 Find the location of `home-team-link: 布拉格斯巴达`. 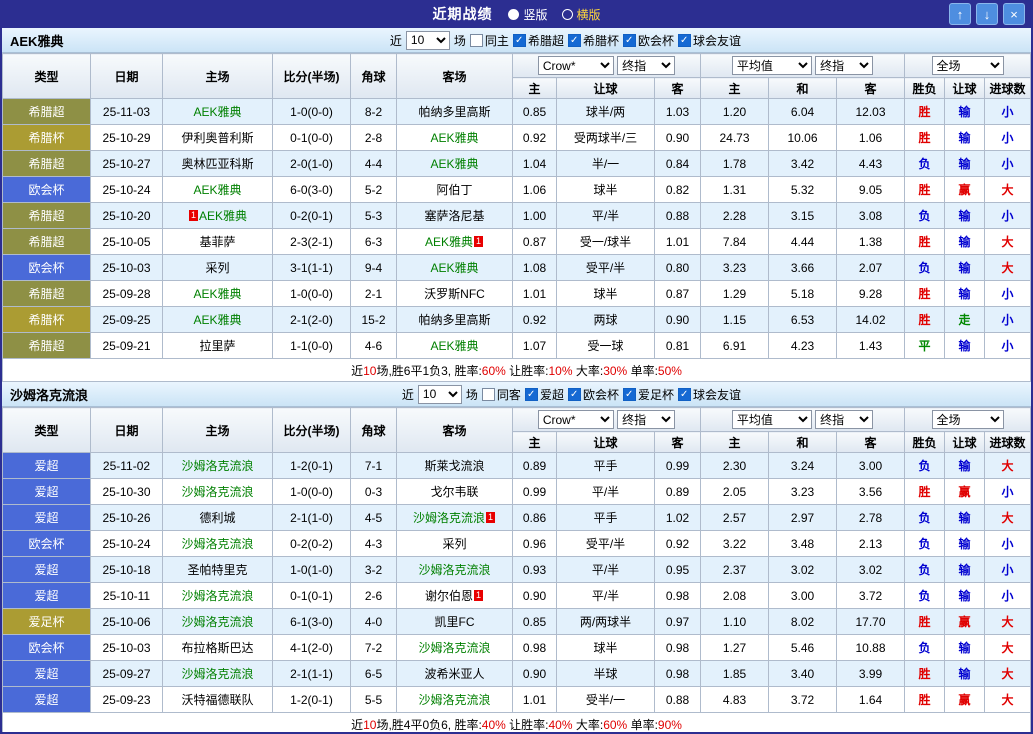

home-team-link: 布拉格斯巴达 is located at coordinates (217, 648).